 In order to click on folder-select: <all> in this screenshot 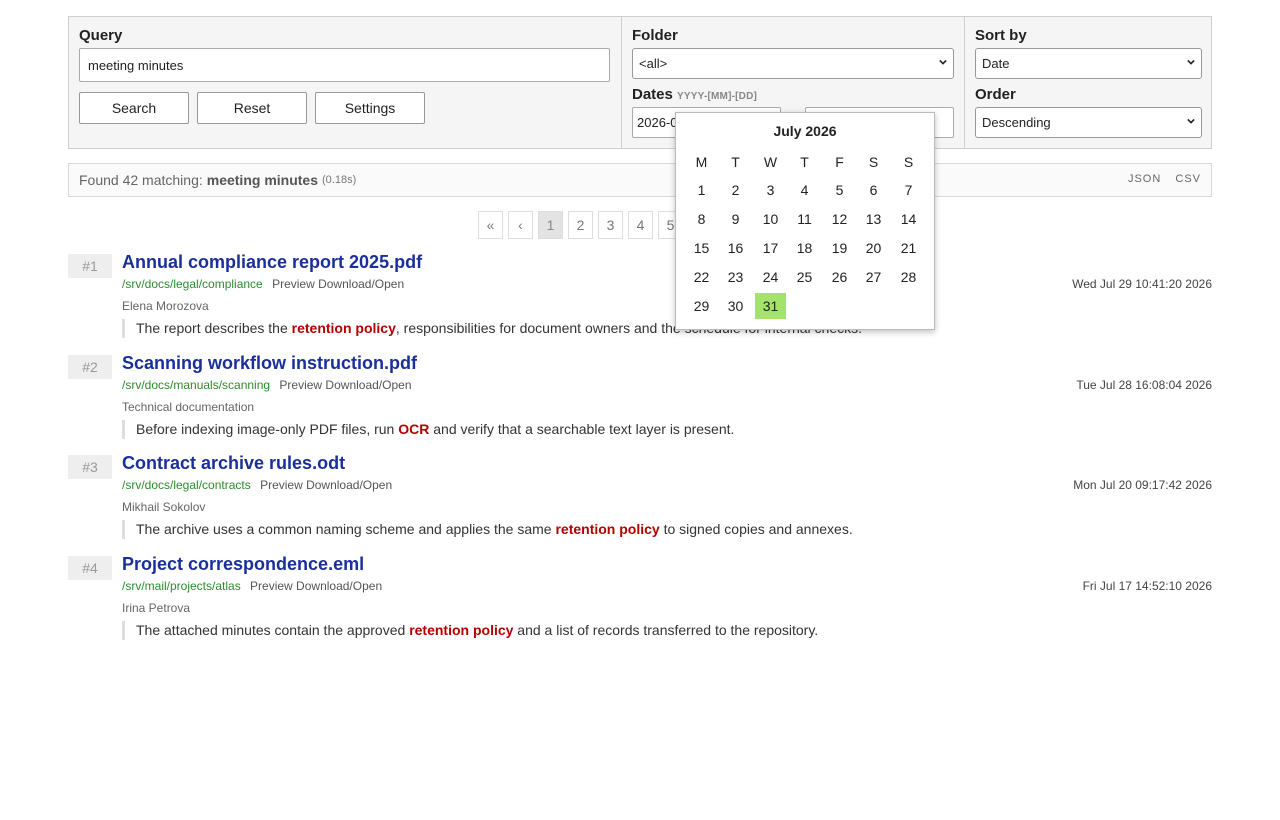, I will do `click(793, 63)`.